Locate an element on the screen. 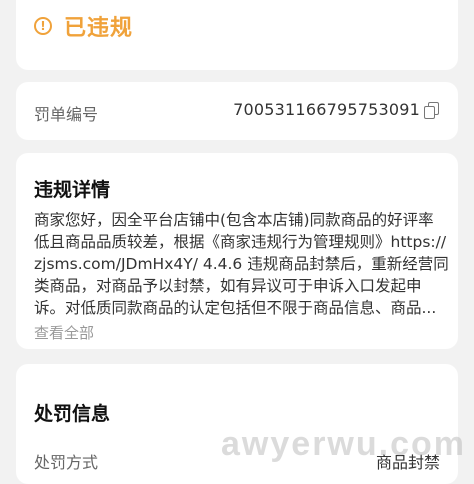 The image size is (474, 484). warning-circle-icon: ! is located at coordinates (43, 26).